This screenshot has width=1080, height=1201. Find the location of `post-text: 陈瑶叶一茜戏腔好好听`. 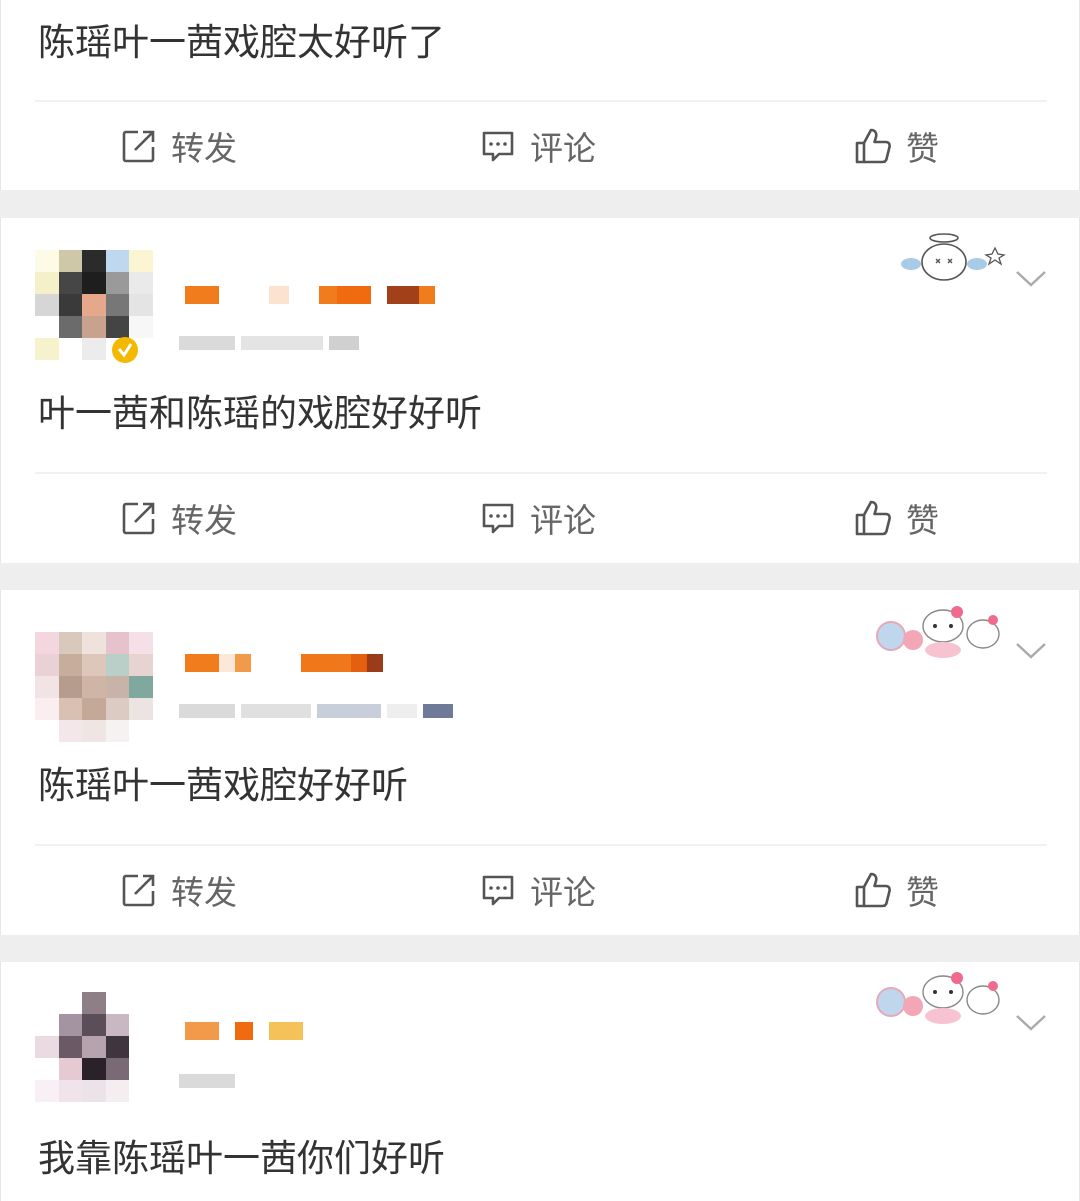

post-text: 陈瑶叶一茜戏腔好好听 is located at coordinates (223, 785).